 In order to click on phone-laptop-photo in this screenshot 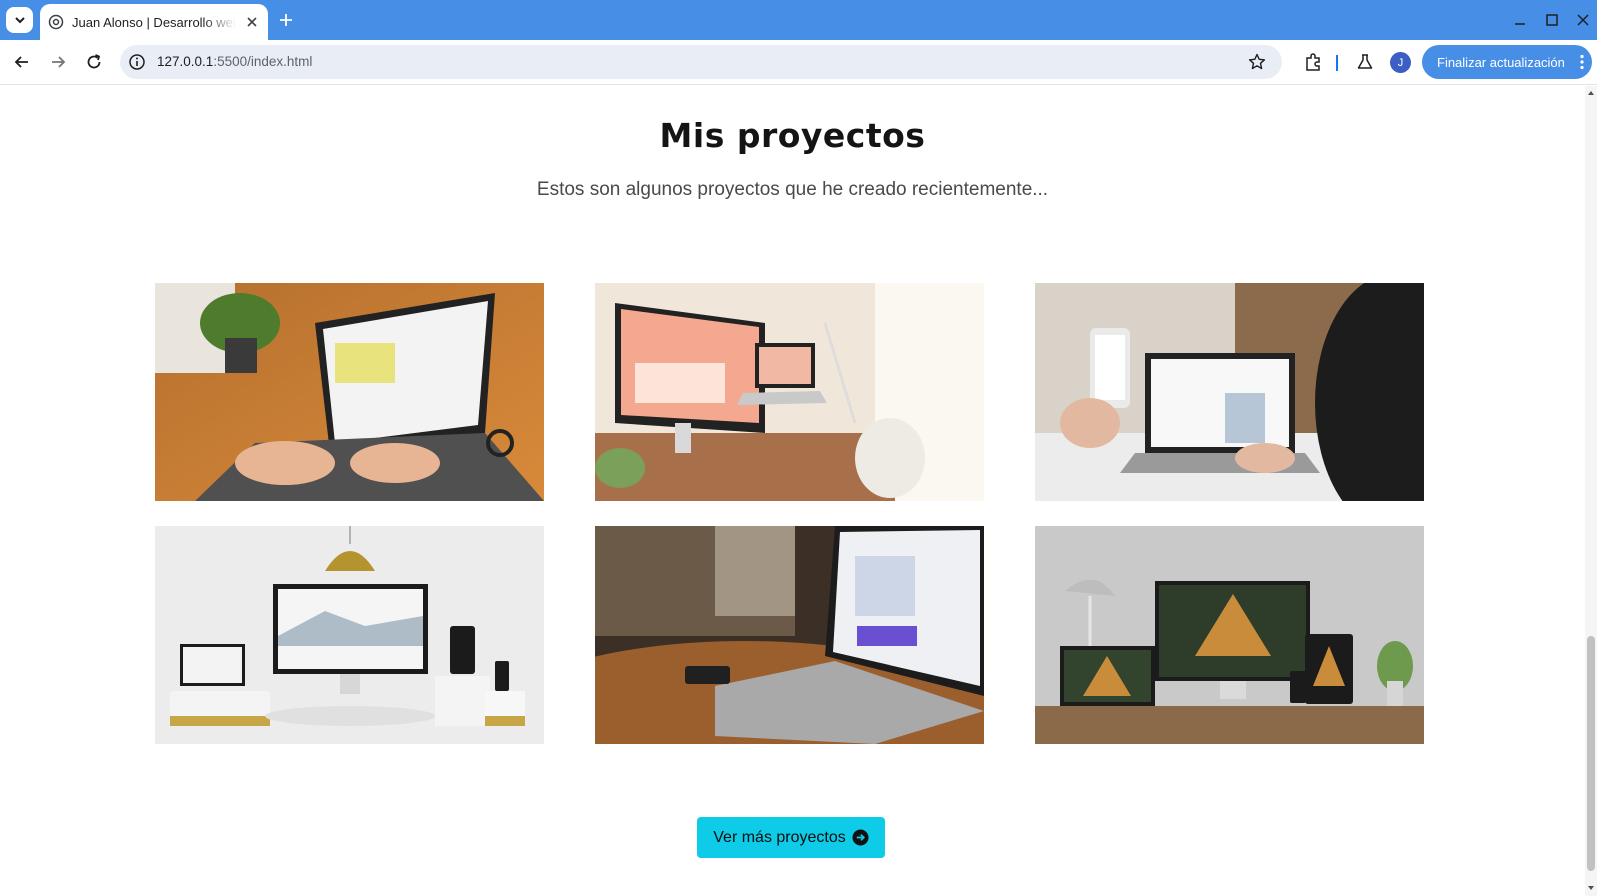, I will do `click(1229, 392)`.